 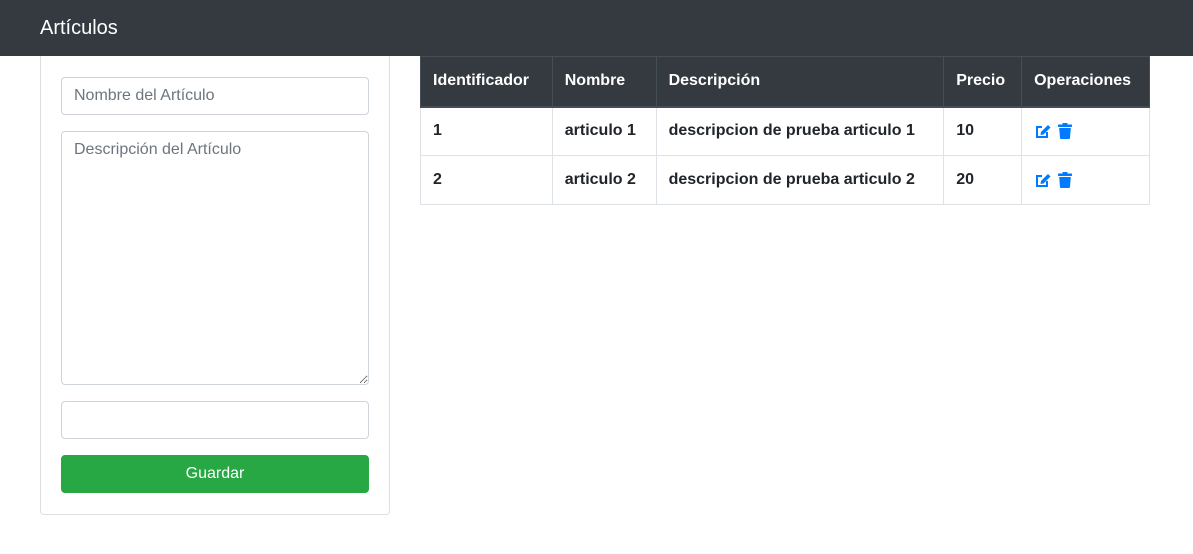 I want to click on save-button: Guardar, so click(x=215, y=474).